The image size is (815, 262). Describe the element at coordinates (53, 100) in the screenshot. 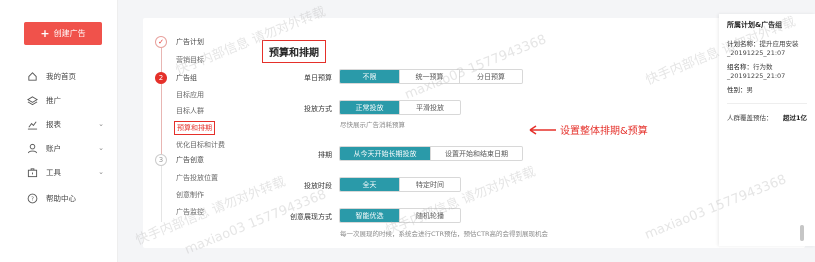

I see `sidebar-item-label: 推广` at that location.